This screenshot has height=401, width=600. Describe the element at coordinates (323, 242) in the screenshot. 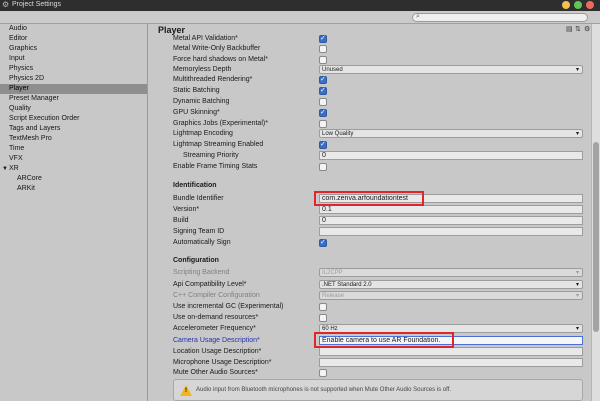

I see `automatically-sign-checkbox` at that location.